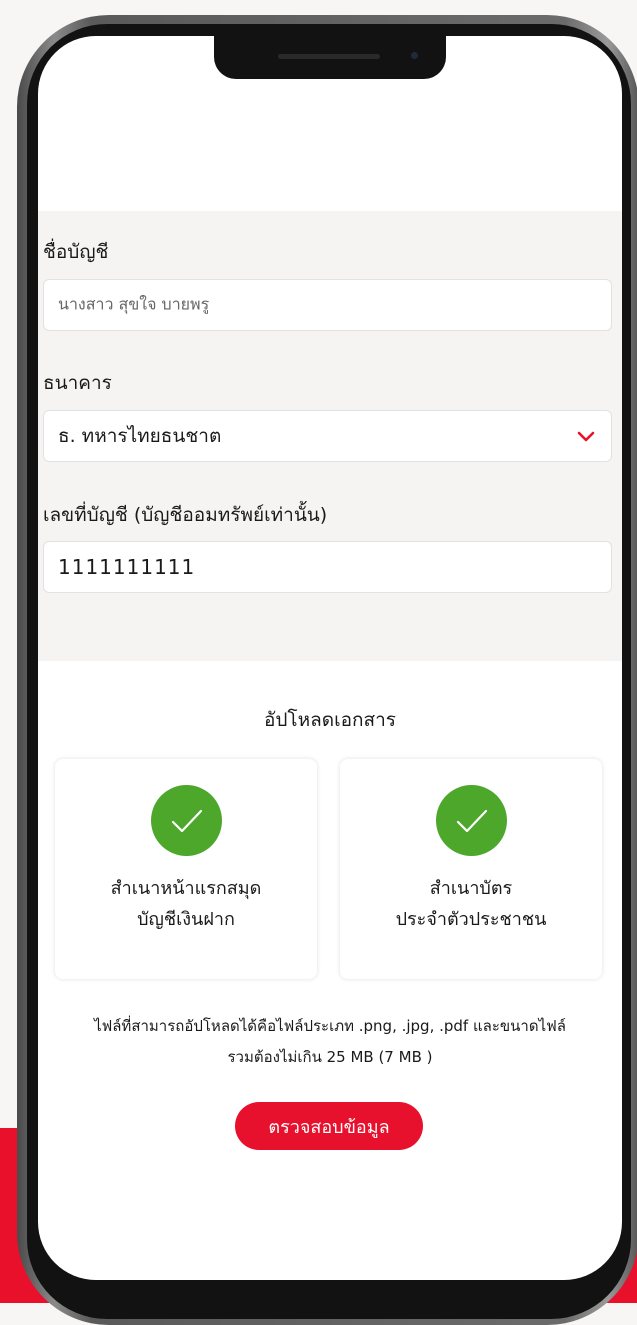  I want to click on upload-card-label: สำเนาบัตร ประจำตัวประชาชน, so click(471, 904).